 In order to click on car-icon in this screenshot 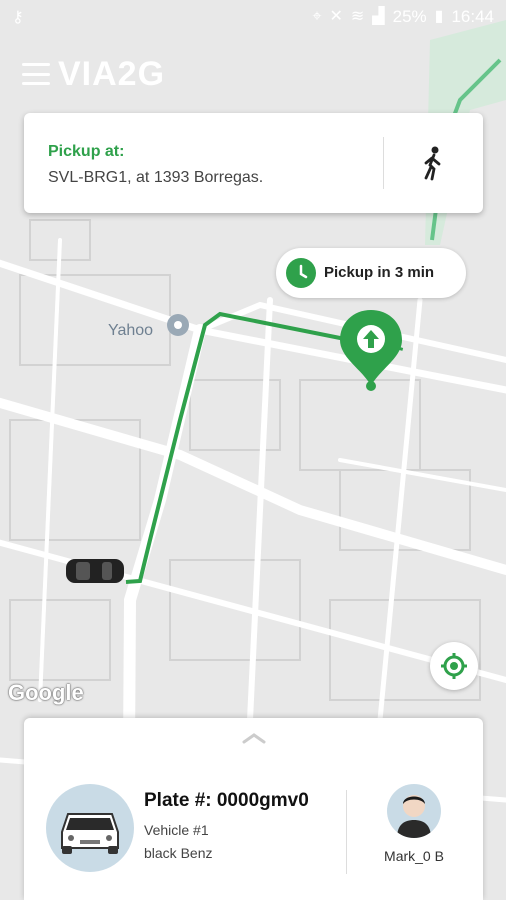, I will do `click(95, 571)`.